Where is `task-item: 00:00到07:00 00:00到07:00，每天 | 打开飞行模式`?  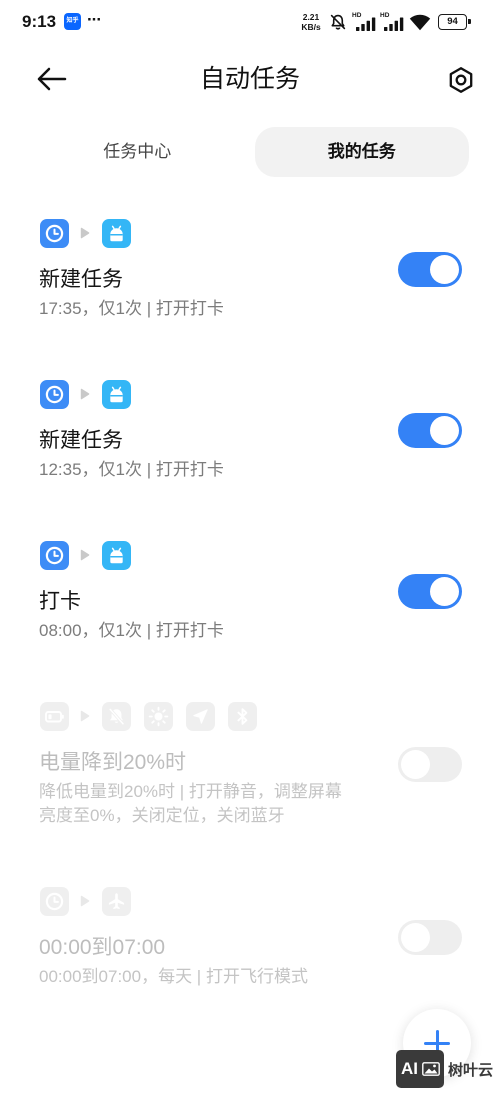 task-item: 00:00到07:00 00:00到07:00，每天 | 打开飞行模式 is located at coordinates (250, 937).